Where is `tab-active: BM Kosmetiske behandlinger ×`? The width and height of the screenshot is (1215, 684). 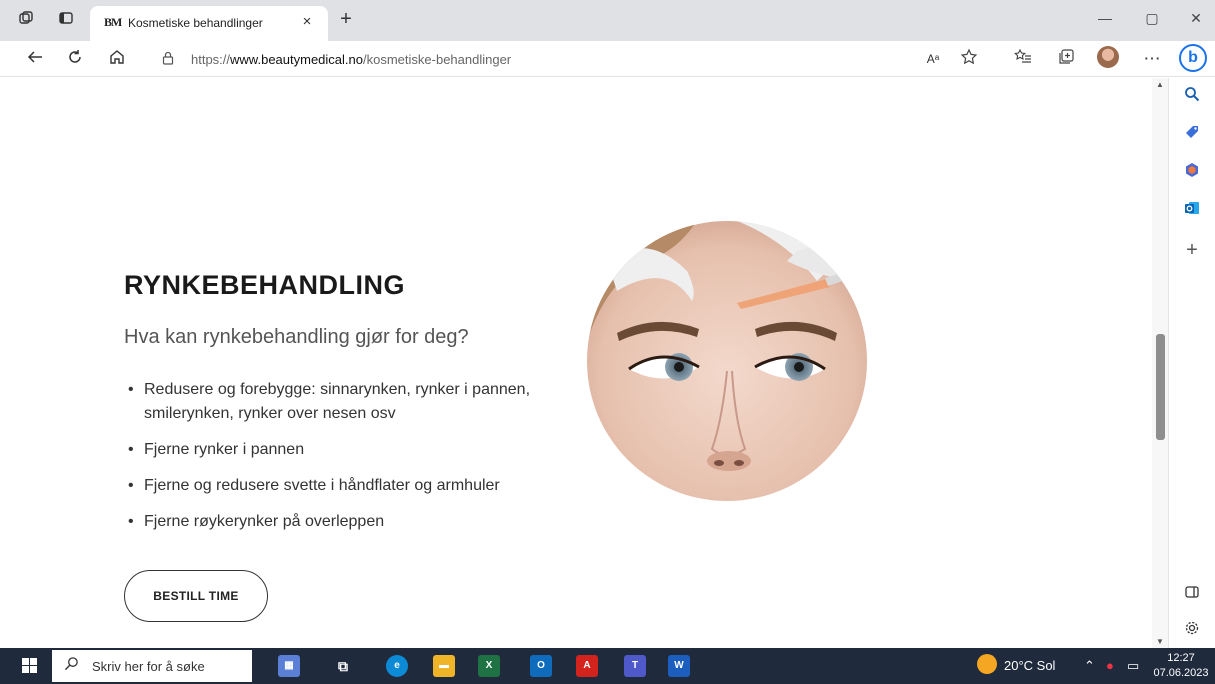
tab-active: BM Kosmetiske behandlinger × is located at coordinates (209, 23).